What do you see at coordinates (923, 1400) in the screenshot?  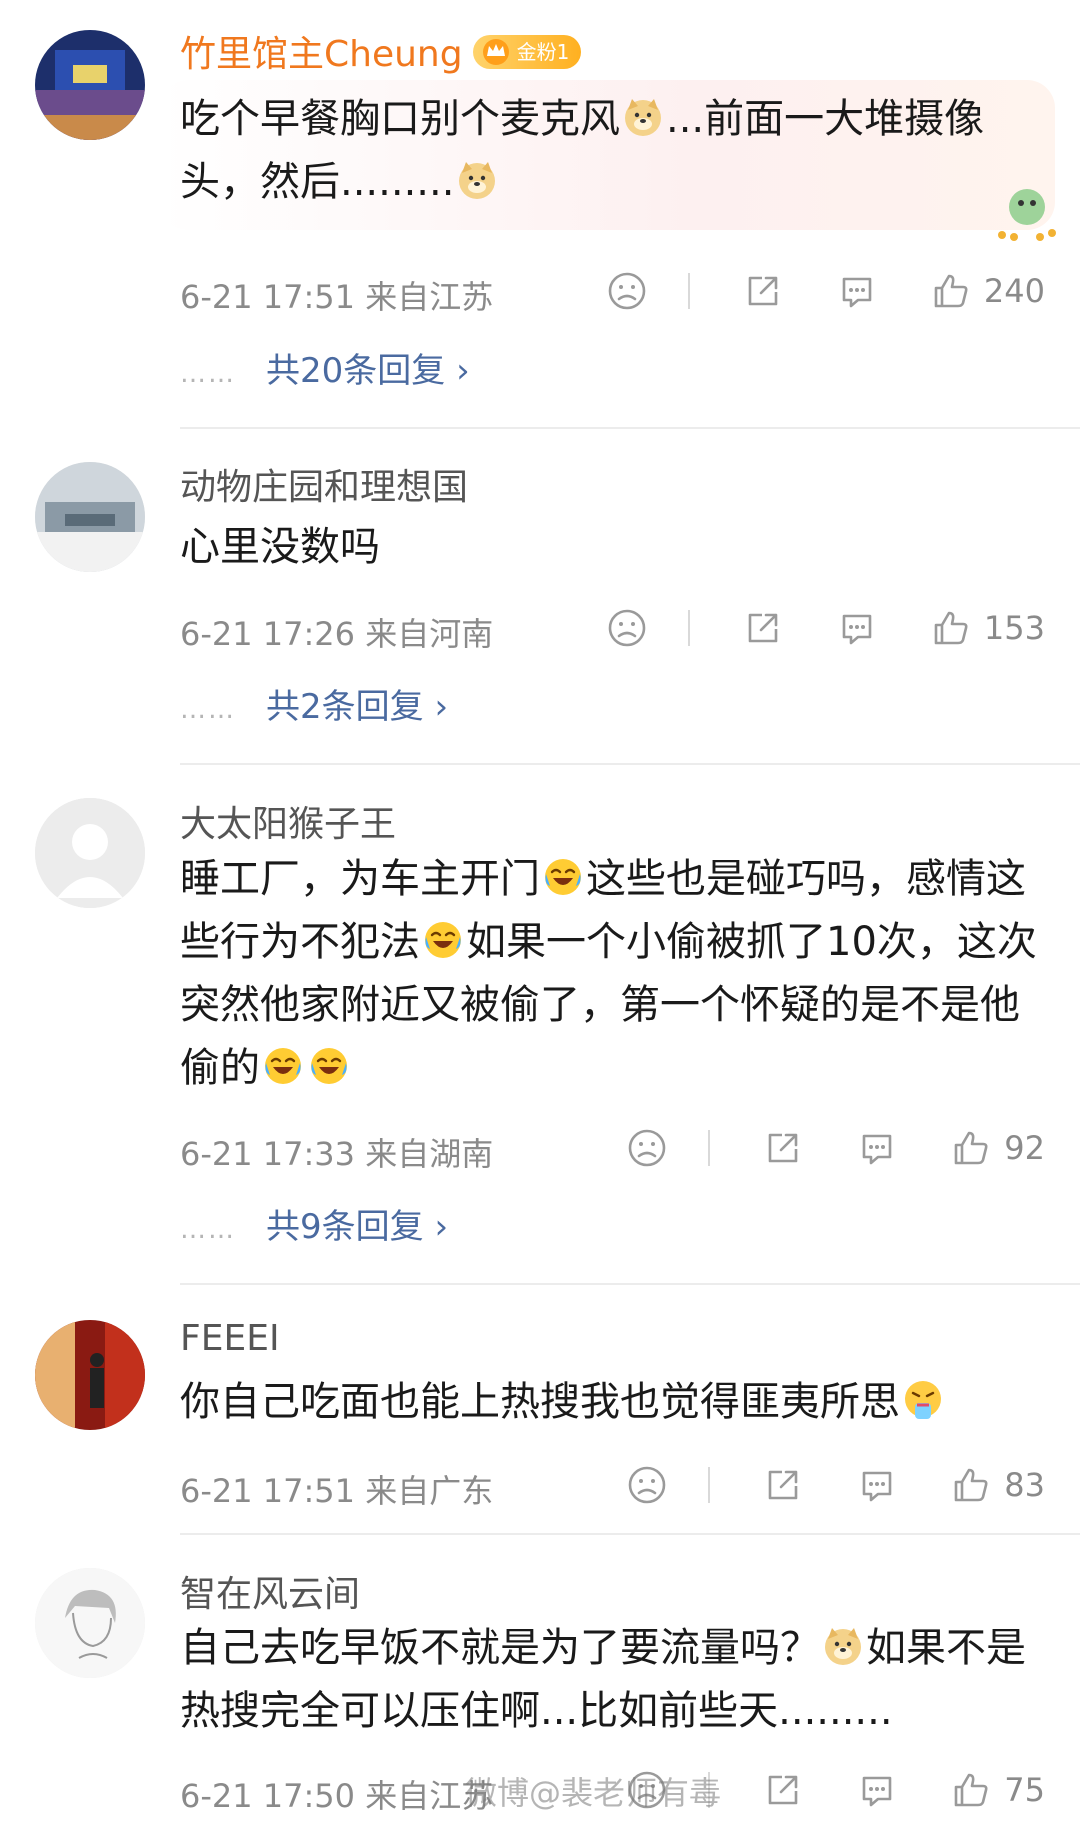 I see `vomit-emoji` at bounding box center [923, 1400].